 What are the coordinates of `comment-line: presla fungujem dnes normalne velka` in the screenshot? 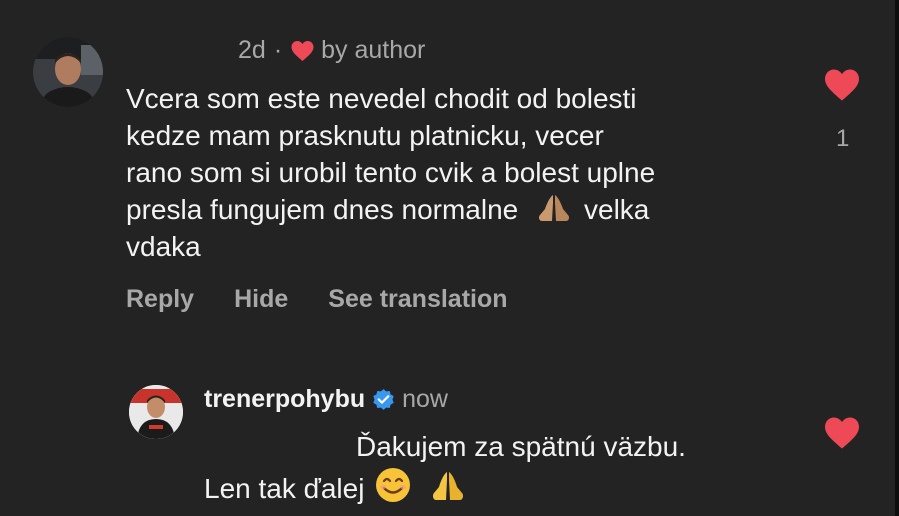 It's located at (456, 209).